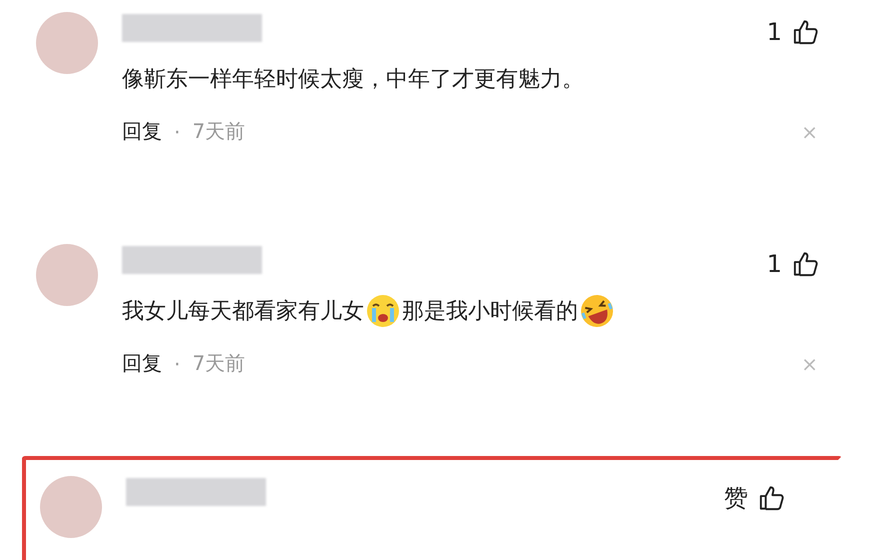  What do you see at coordinates (597, 311) in the screenshot?
I see `laughing-face-icon` at bounding box center [597, 311].